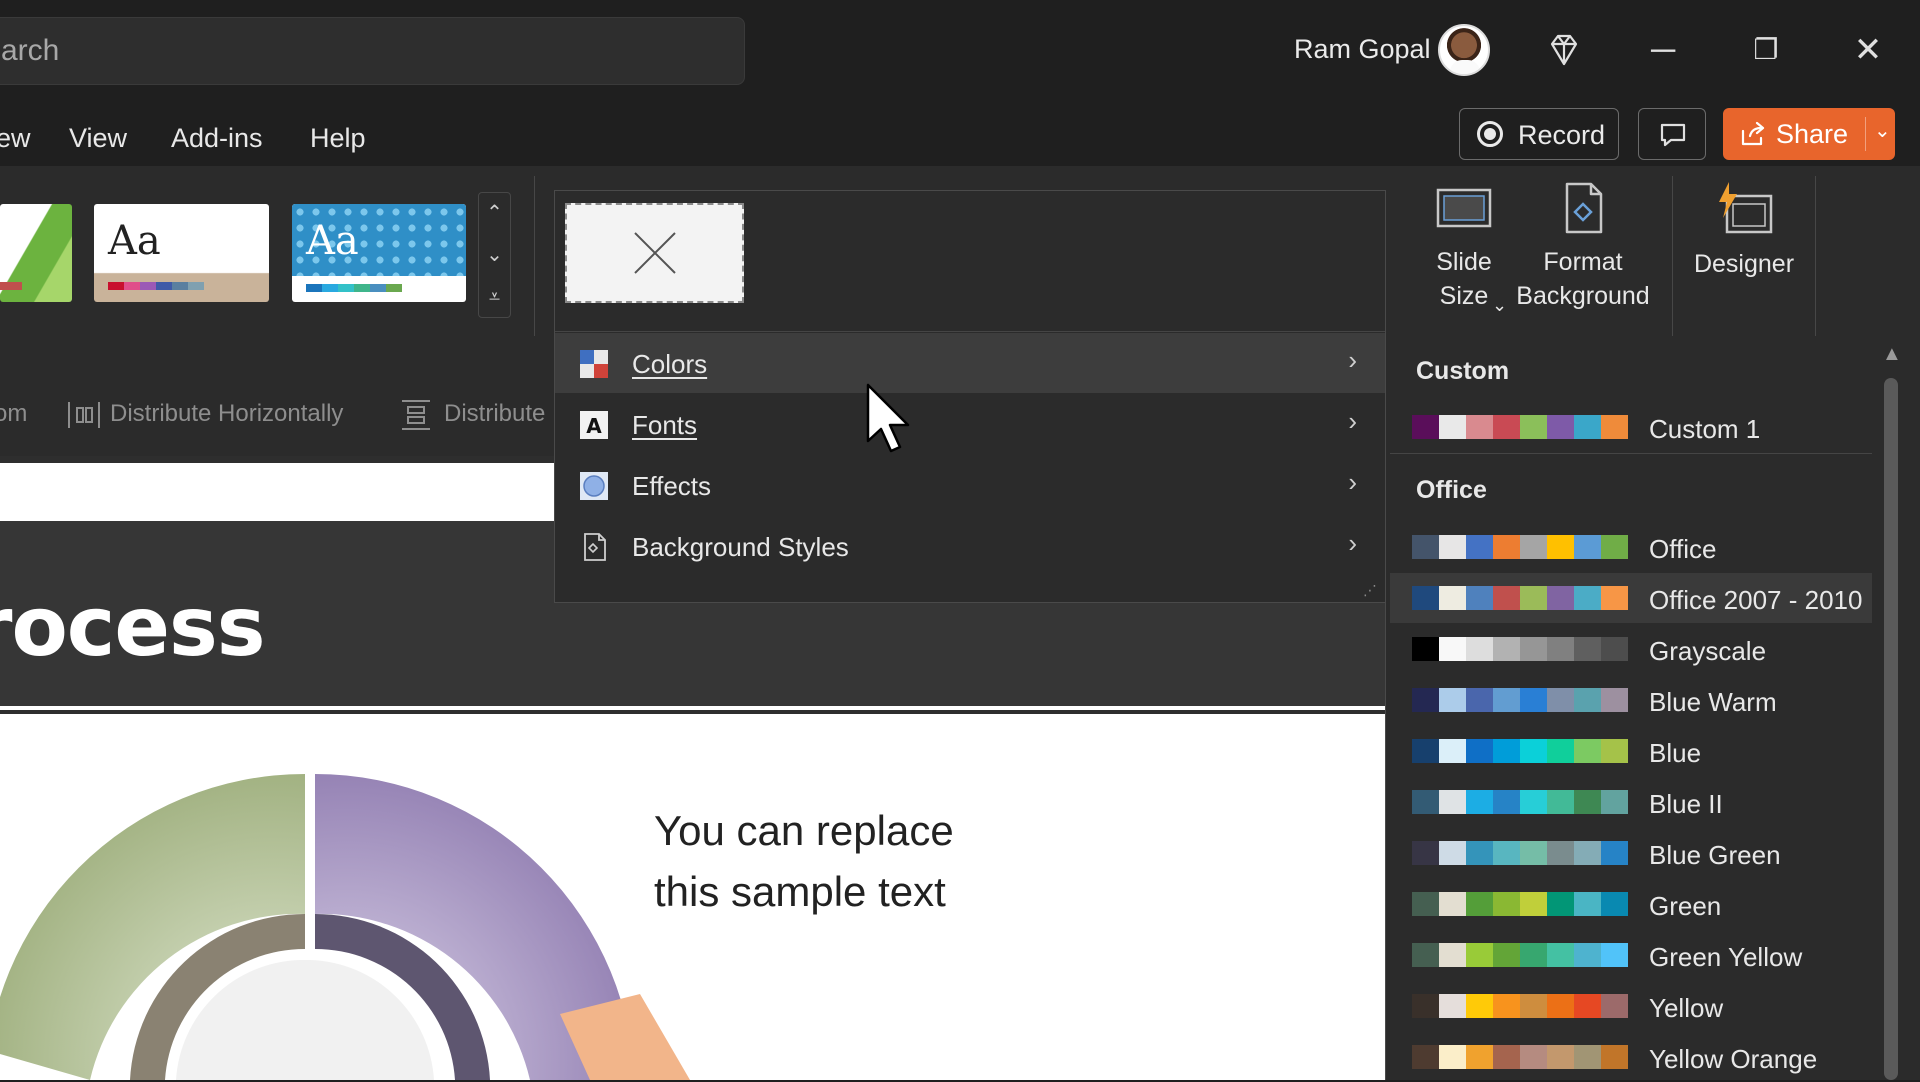 The height and width of the screenshot is (1082, 1920). I want to click on color-scheme-name: Grayscale, so click(1708, 651).